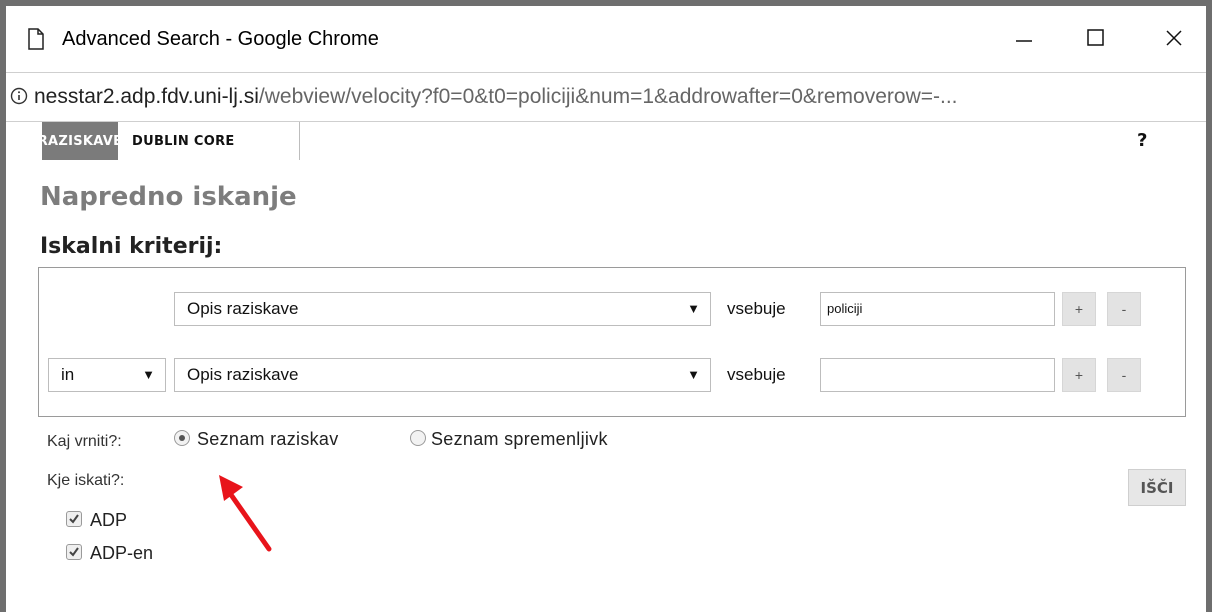  What do you see at coordinates (168, 197) in the screenshot?
I see `page-title: Napredno iskanje` at bounding box center [168, 197].